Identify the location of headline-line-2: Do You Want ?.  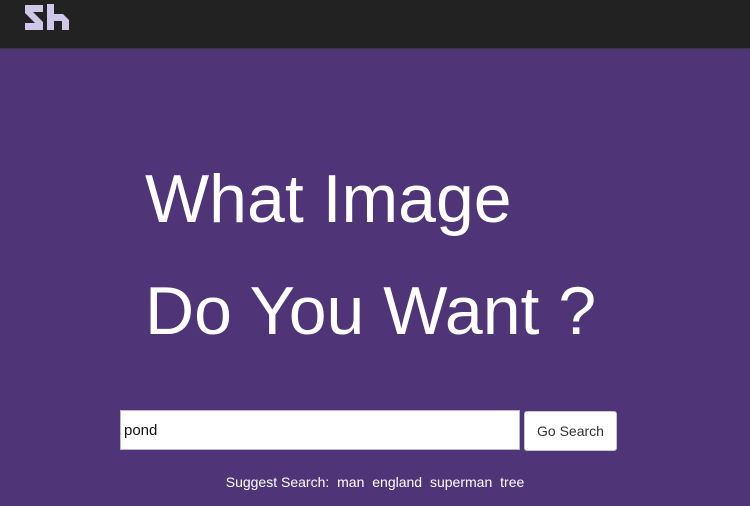
(371, 311).